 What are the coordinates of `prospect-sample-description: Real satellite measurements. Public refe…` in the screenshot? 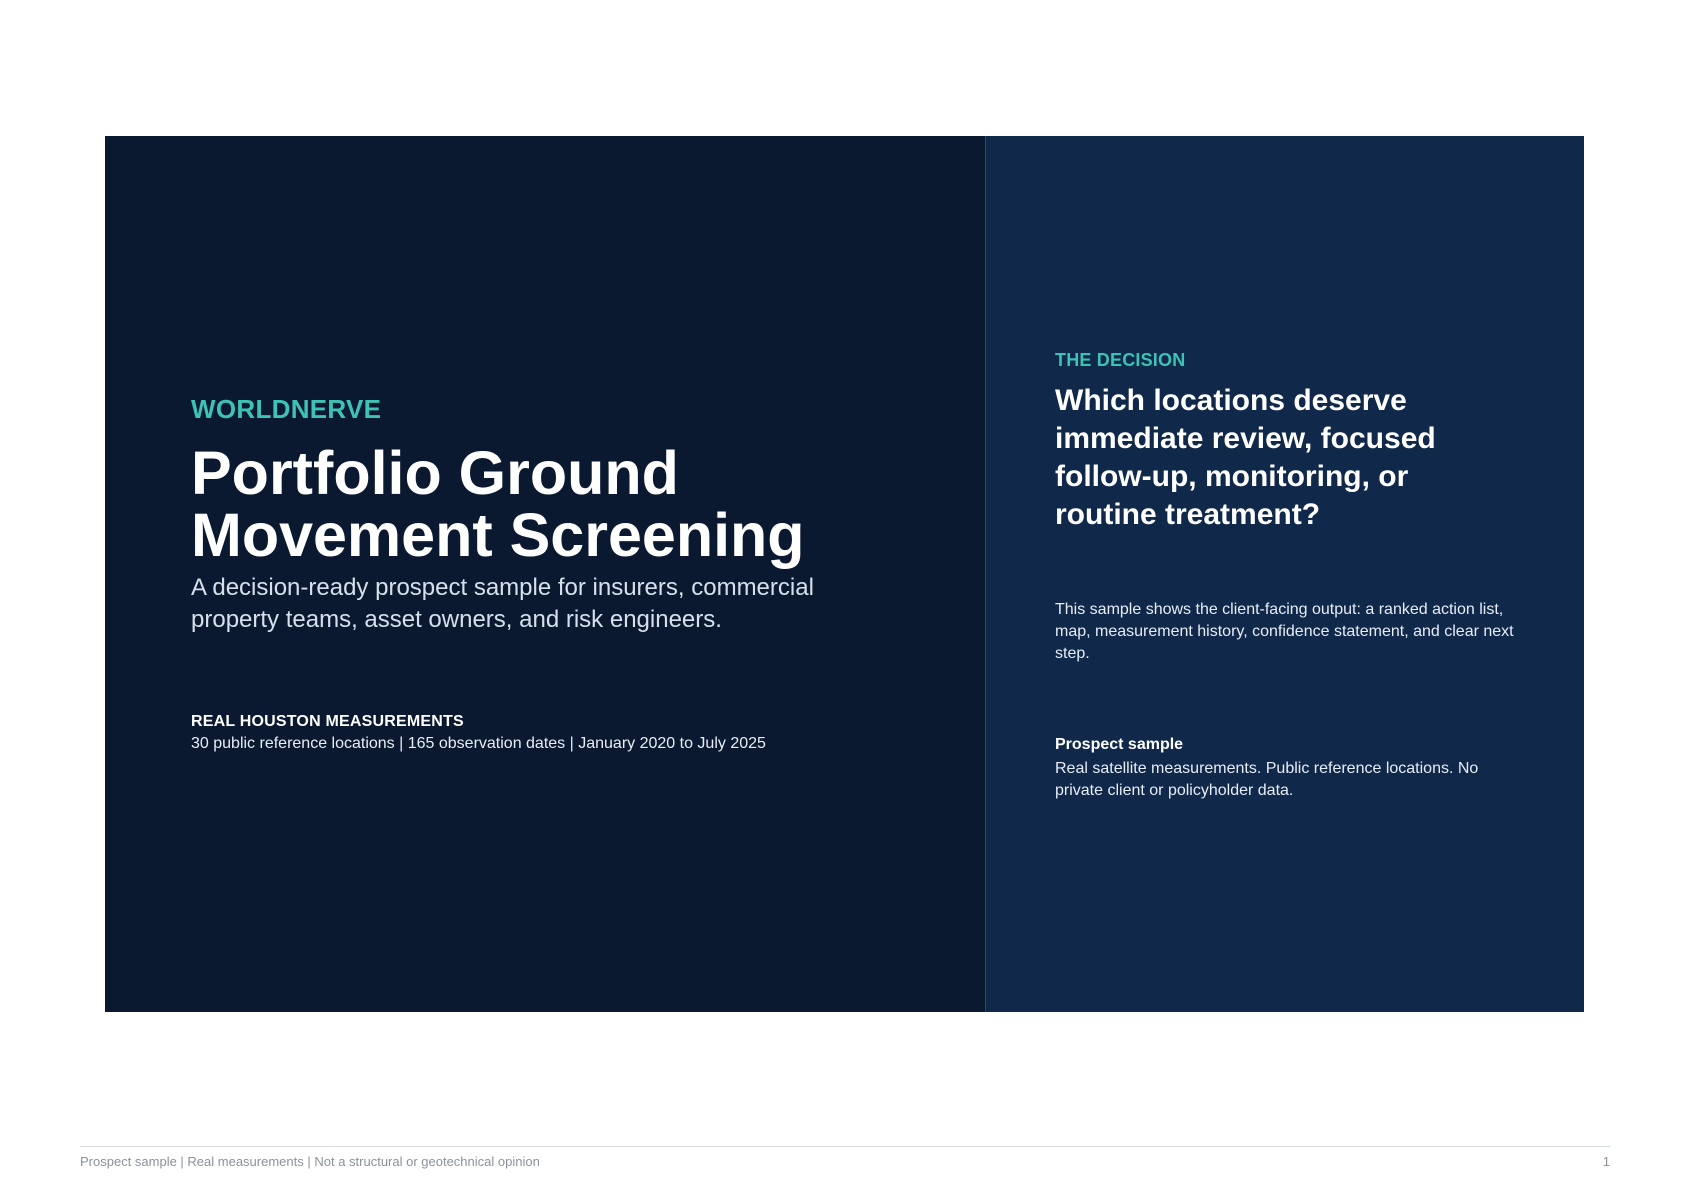 It's located at (1267, 779).